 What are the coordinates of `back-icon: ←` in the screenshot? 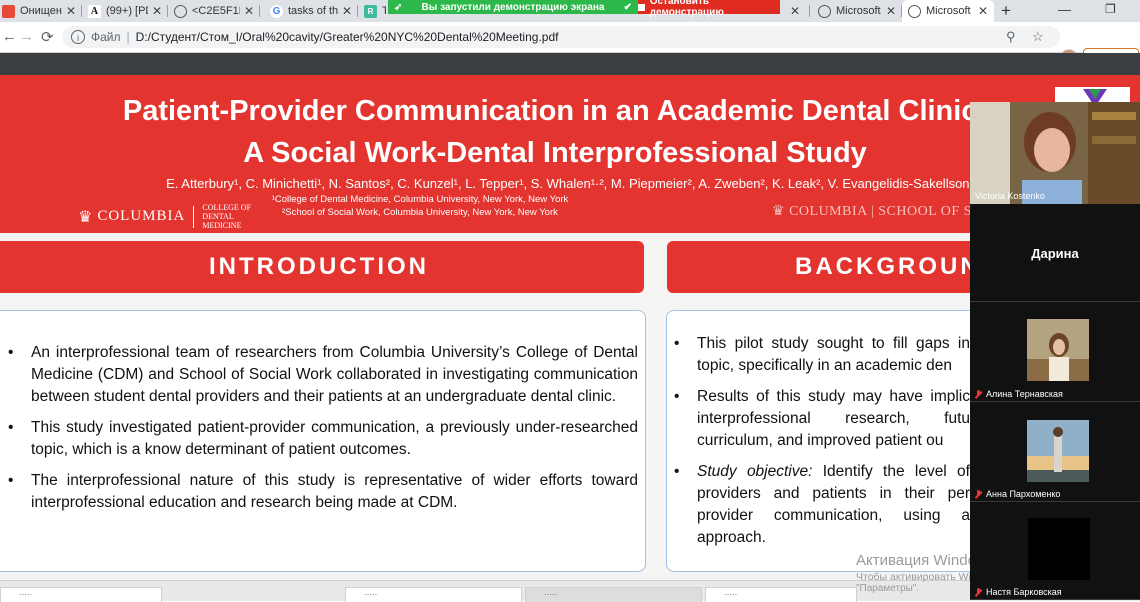 It's located at (9, 36).